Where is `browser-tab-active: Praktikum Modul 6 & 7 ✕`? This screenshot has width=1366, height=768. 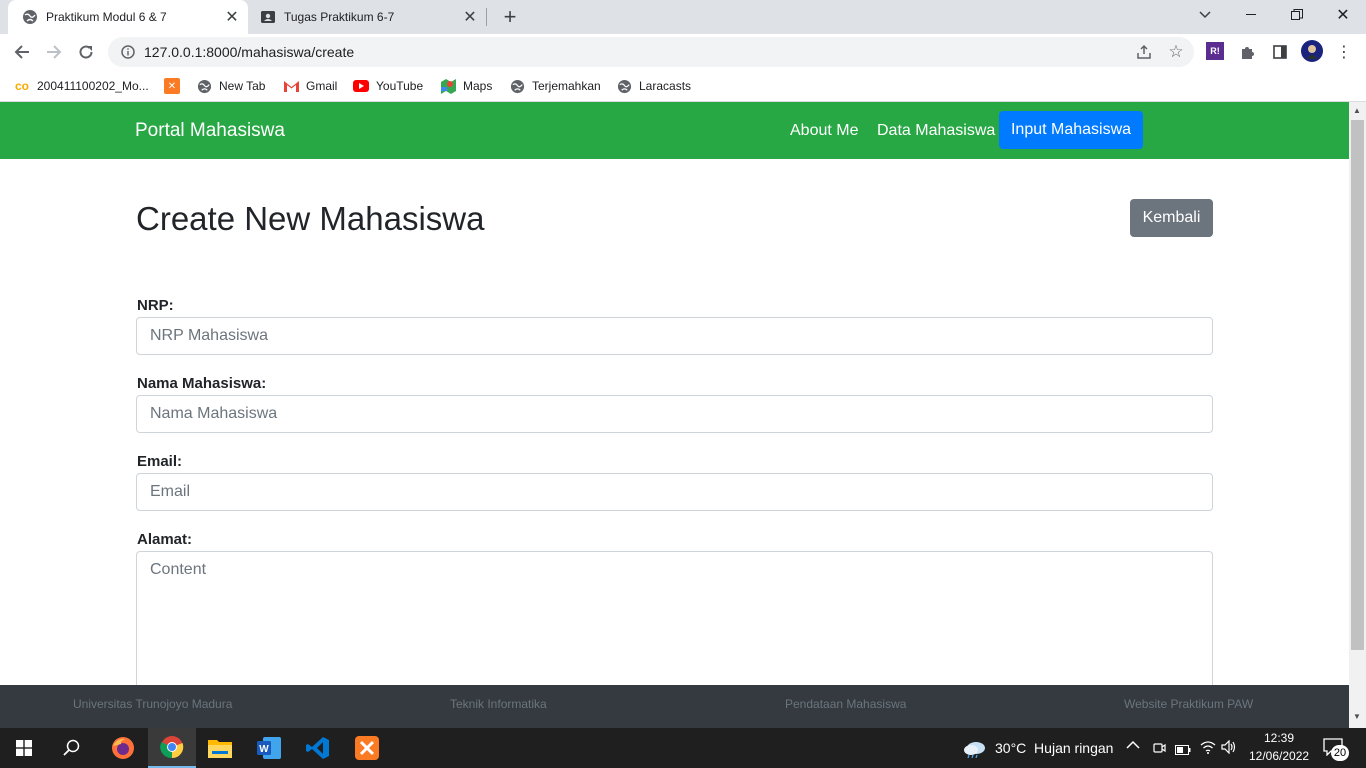
browser-tab-active: Praktikum Modul 6 & 7 ✕ is located at coordinates (128, 17).